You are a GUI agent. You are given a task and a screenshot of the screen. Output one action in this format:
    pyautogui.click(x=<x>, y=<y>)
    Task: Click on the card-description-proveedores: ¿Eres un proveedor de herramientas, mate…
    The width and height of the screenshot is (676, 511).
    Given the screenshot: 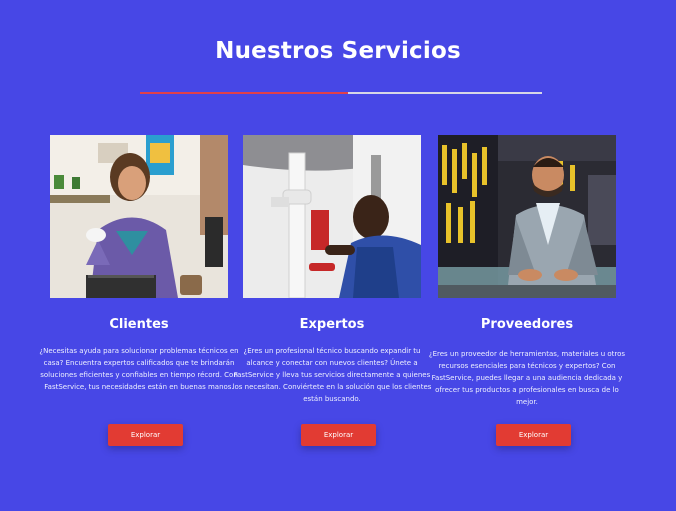 What is the action you would take?
    pyautogui.click(x=527, y=378)
    